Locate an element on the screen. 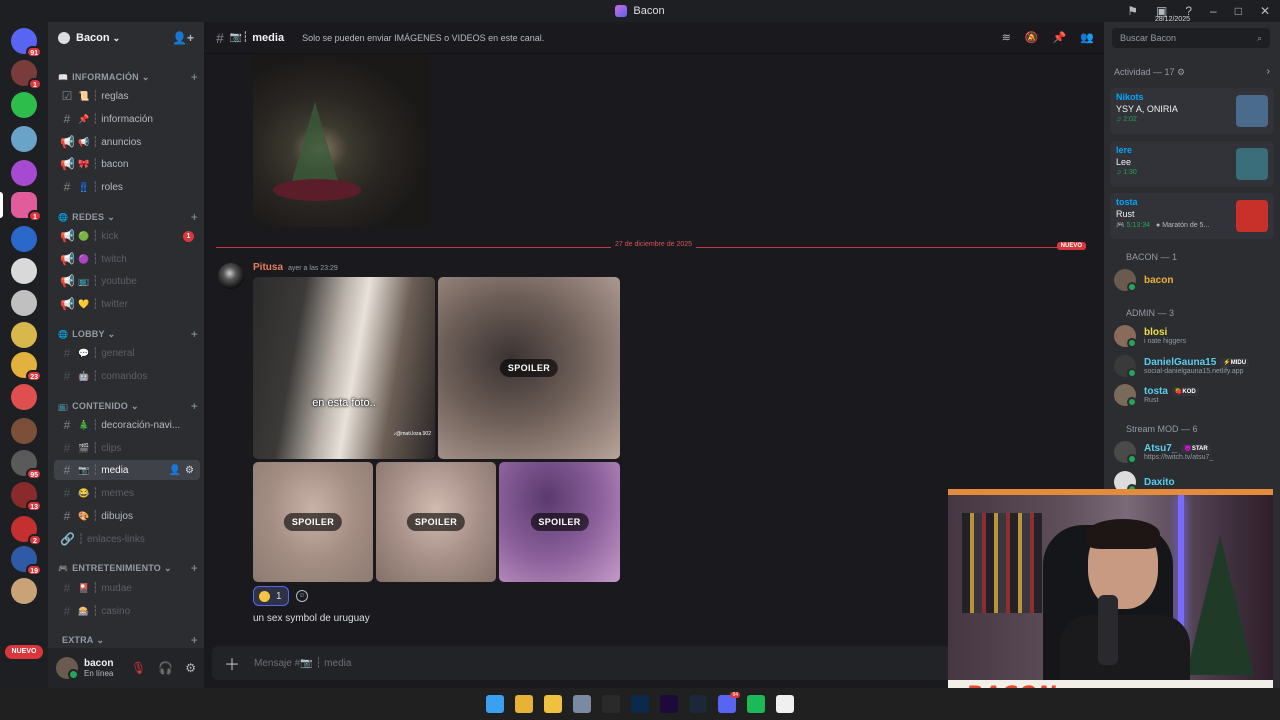  avatar is located at coordinates (67, 668).